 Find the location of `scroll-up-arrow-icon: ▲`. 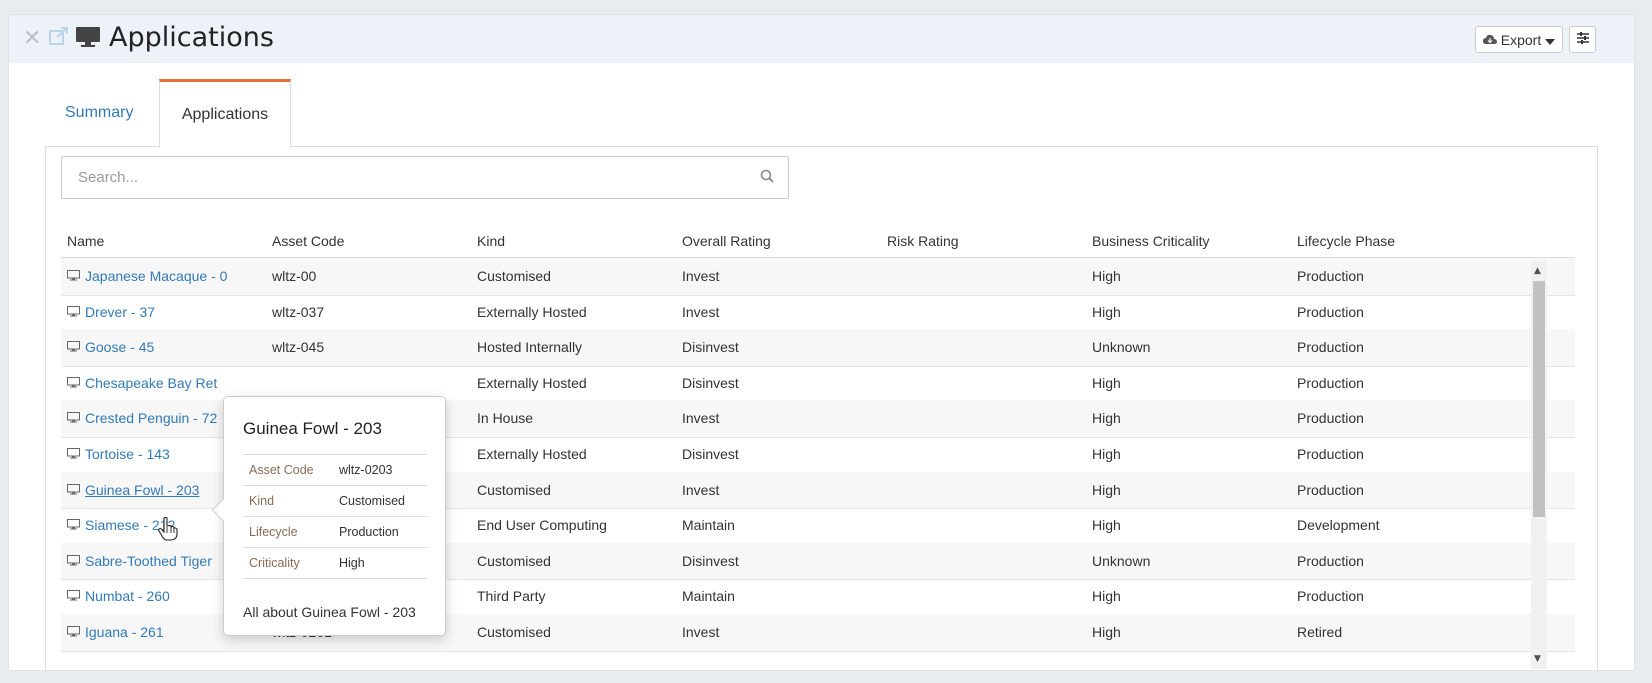

scroll-up-arrow-icon: ▲ is located at coordinates (1537, 271).